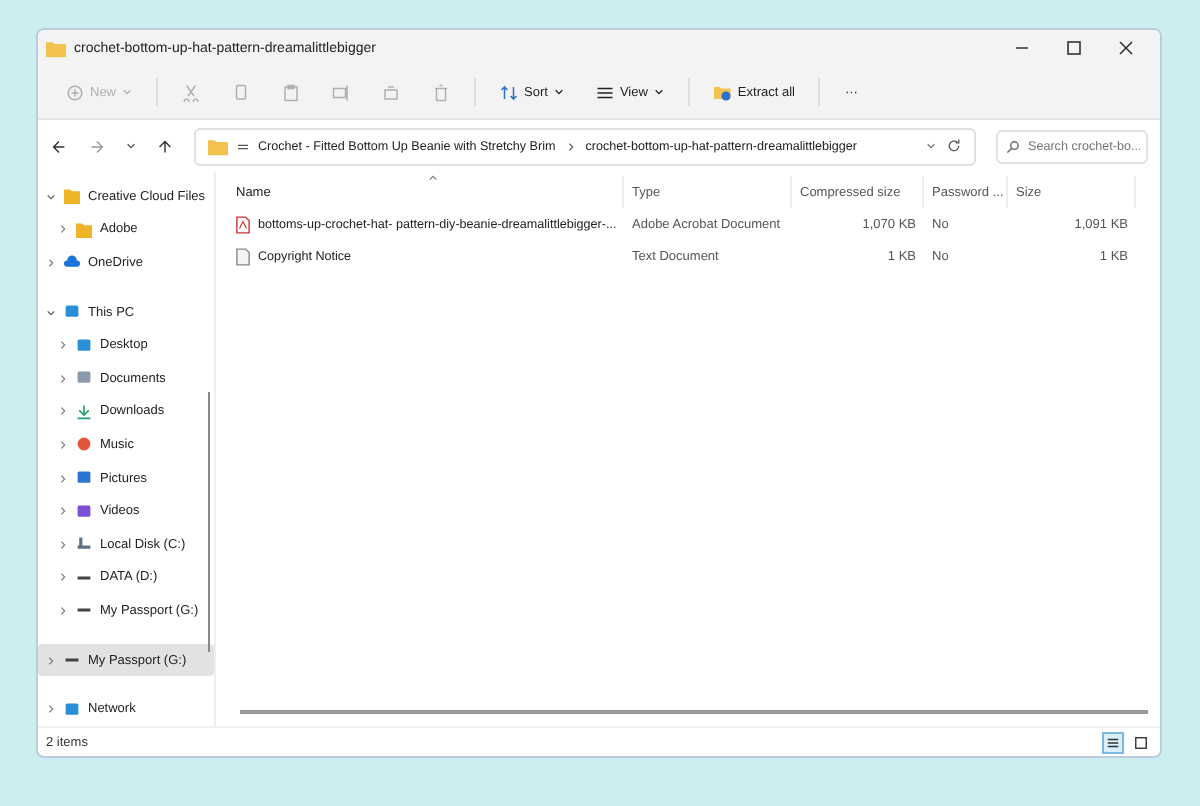 This screenshot has height=806, width=1200. I want to click on maximize-icon, so click(1074, 48).